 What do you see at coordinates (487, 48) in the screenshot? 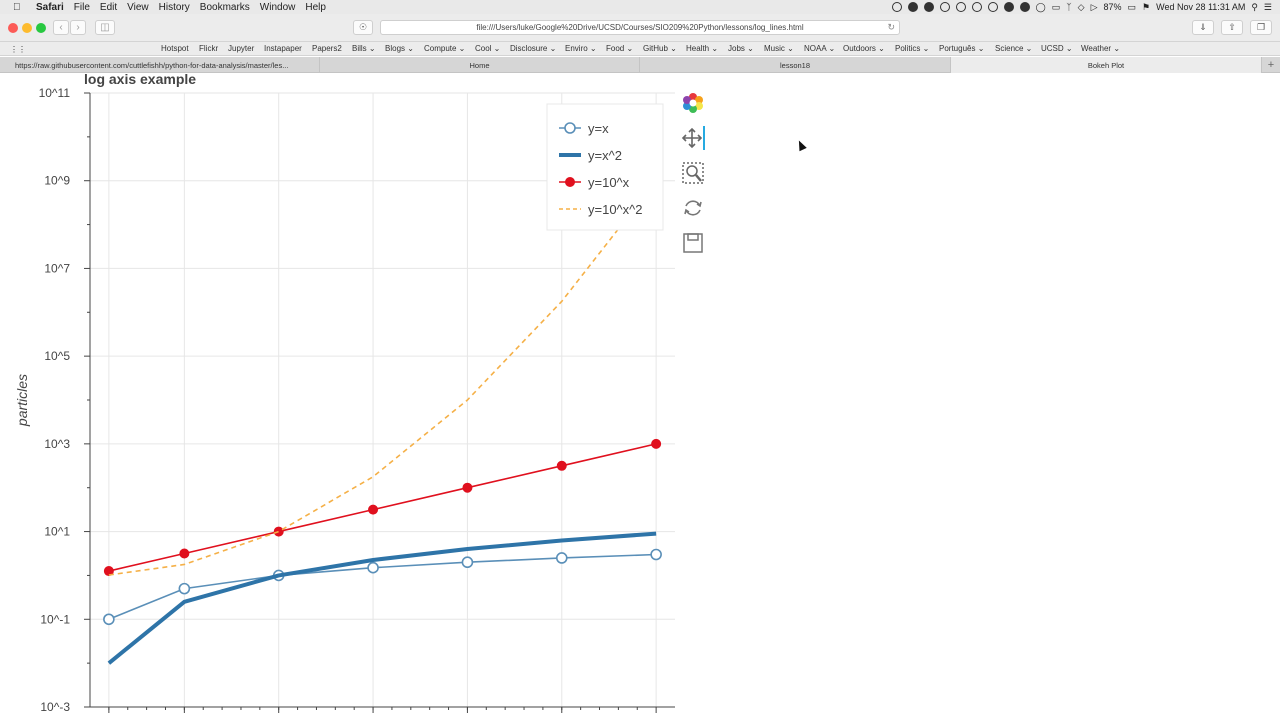
I see `bookmark-cool: Cool ⌄` at bounding box center [487, 48].